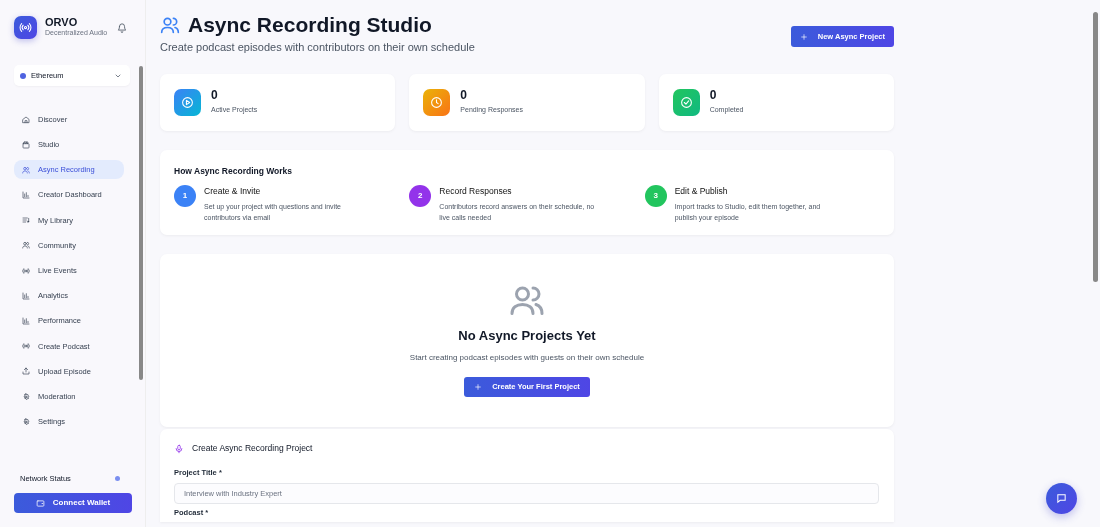 The width and height of the screenshot is (1100, 527). Describe the element at coordinates (527, 357) in the screenshot. I see `empty-state-text: Start creating podcast episodes with guests on their own schedule` at that location.